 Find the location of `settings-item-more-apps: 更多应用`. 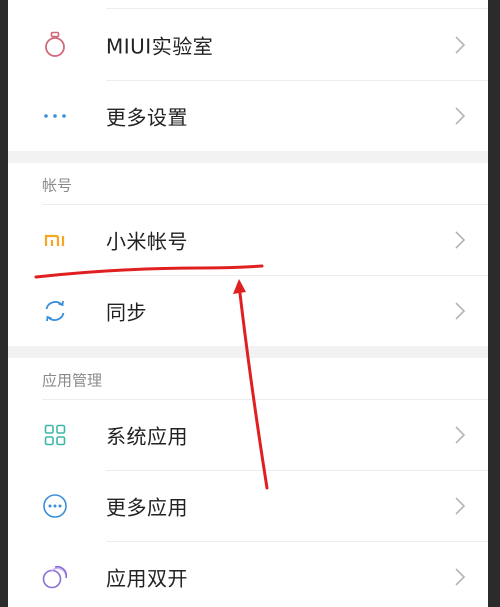

settings-item-more-apps: 更多应用 is located at coordinates (248, 506).